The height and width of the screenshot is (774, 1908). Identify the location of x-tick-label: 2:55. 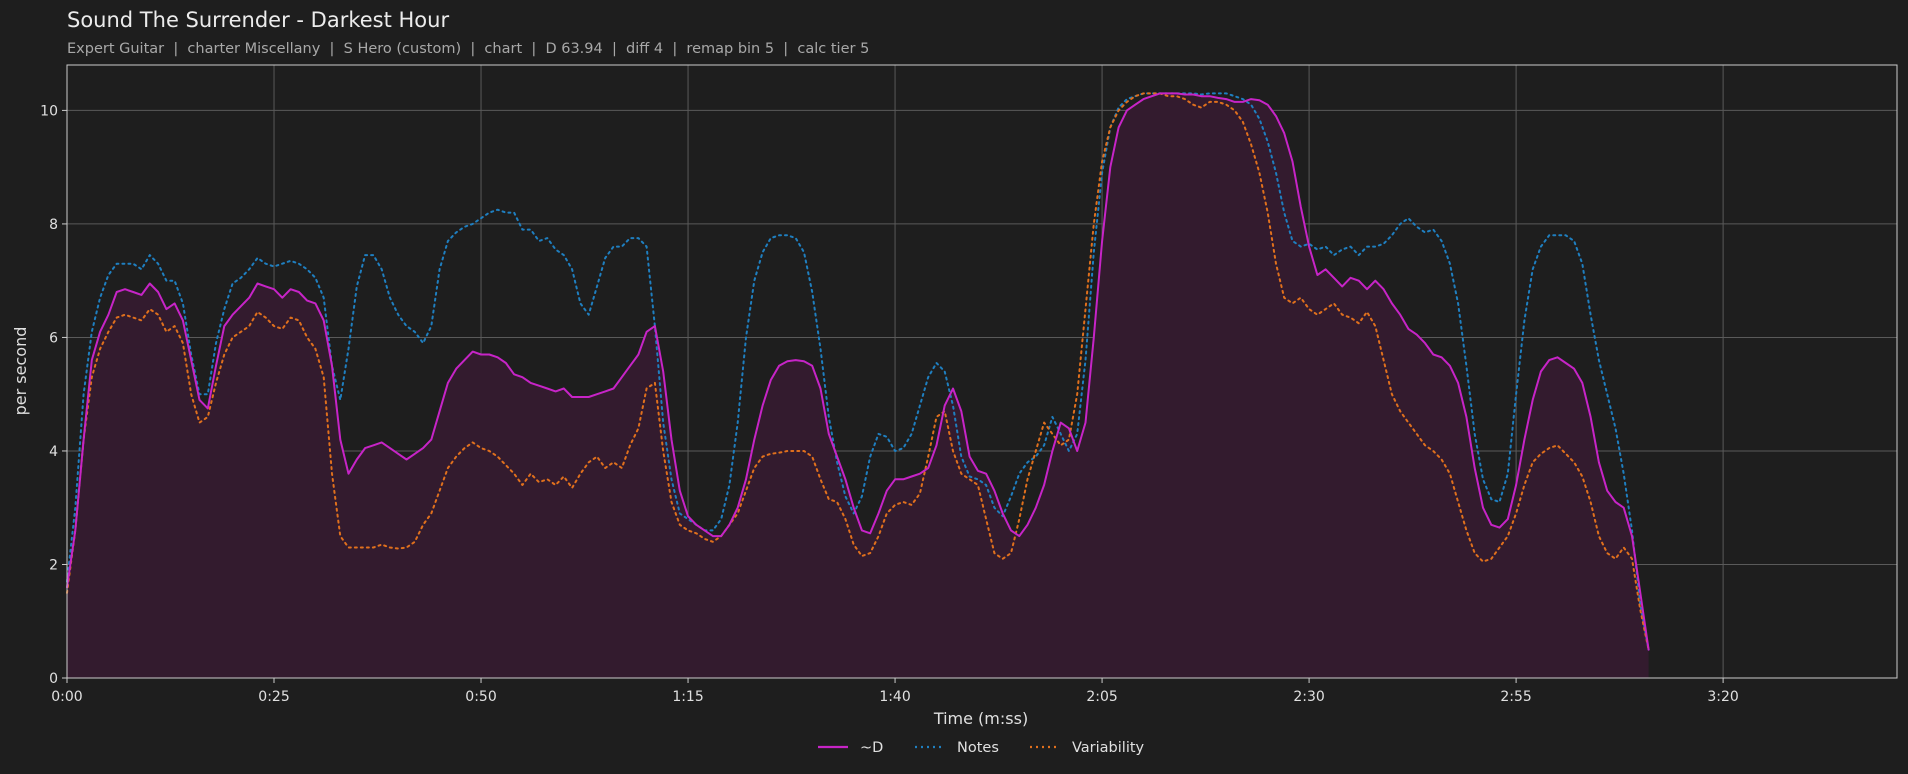
(1515, 697).